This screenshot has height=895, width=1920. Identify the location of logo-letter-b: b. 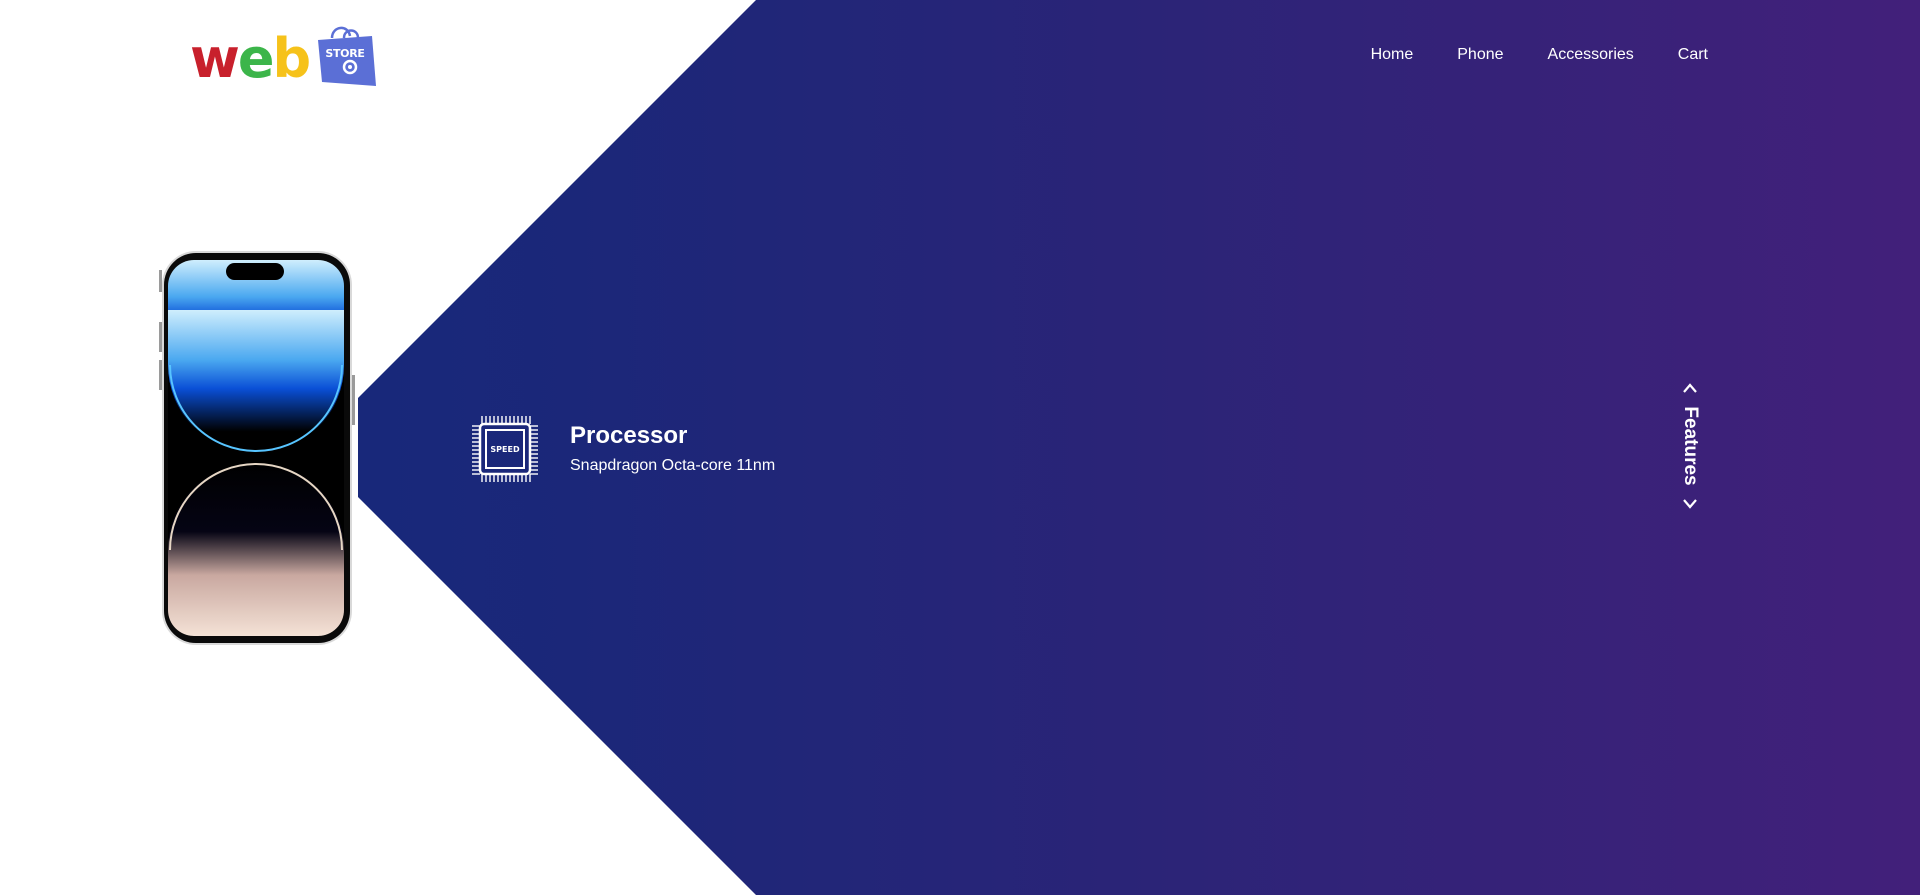
(292, 58).